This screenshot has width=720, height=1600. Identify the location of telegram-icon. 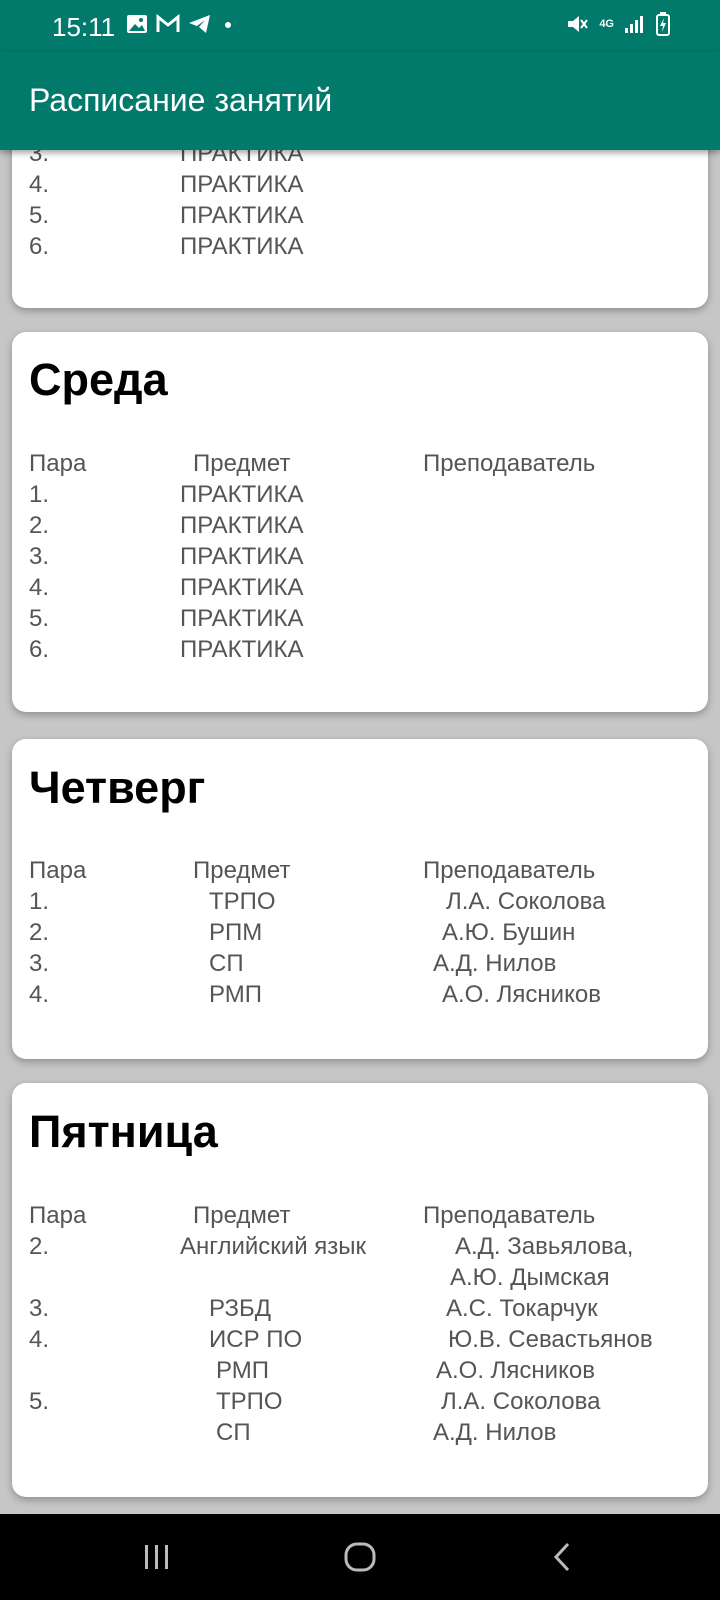
(199, 24).